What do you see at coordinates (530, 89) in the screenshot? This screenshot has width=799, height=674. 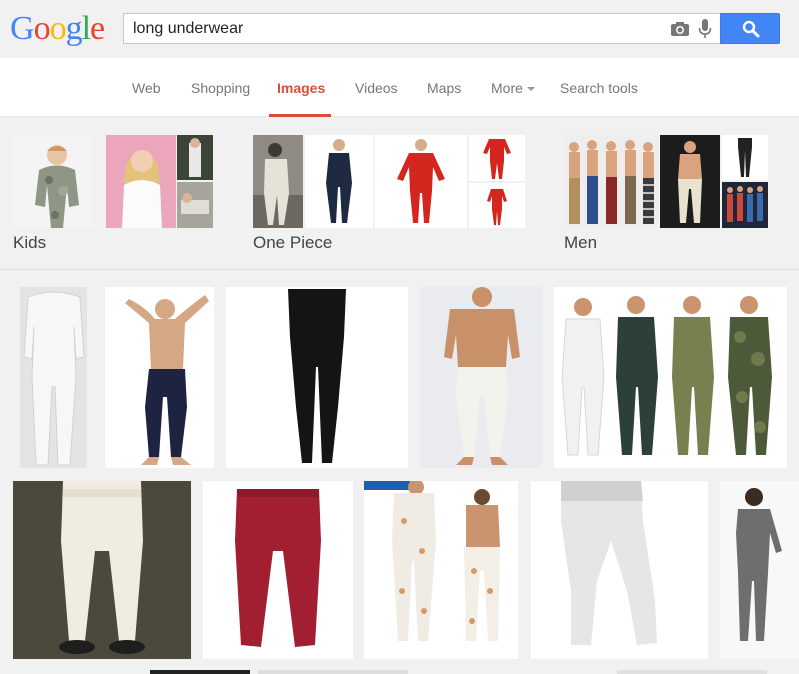 I see `chevron-down-icon` at bounding box center [530, 89].